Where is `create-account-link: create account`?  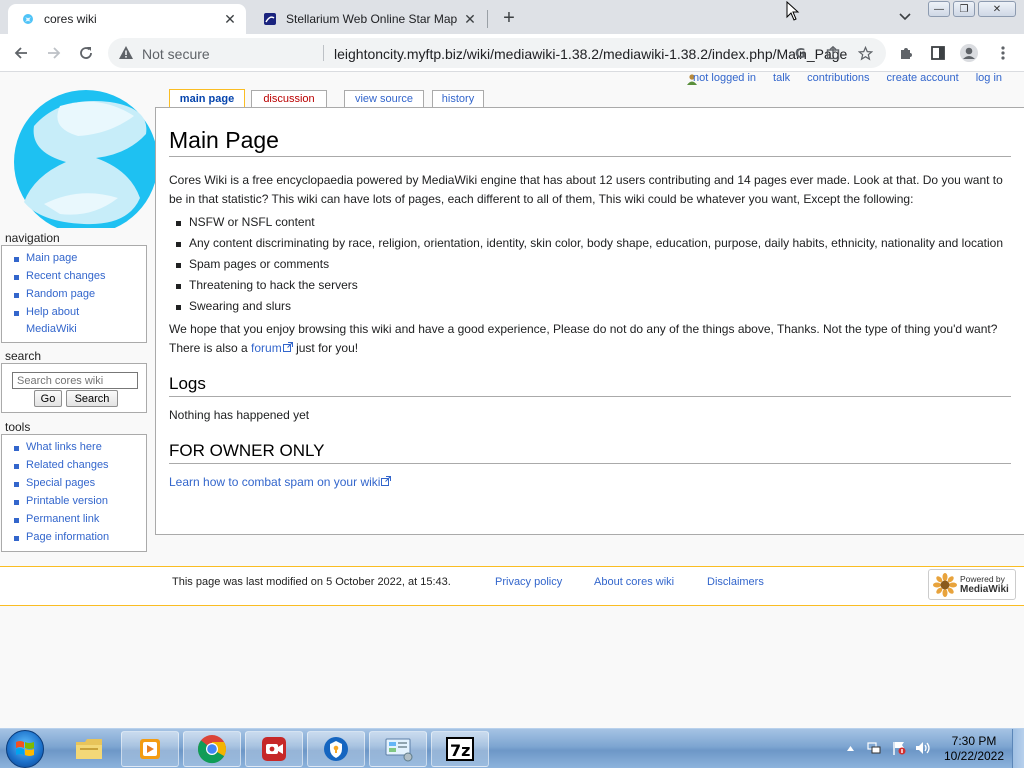
create-account-link: create account is located at coordinates (923, 80).